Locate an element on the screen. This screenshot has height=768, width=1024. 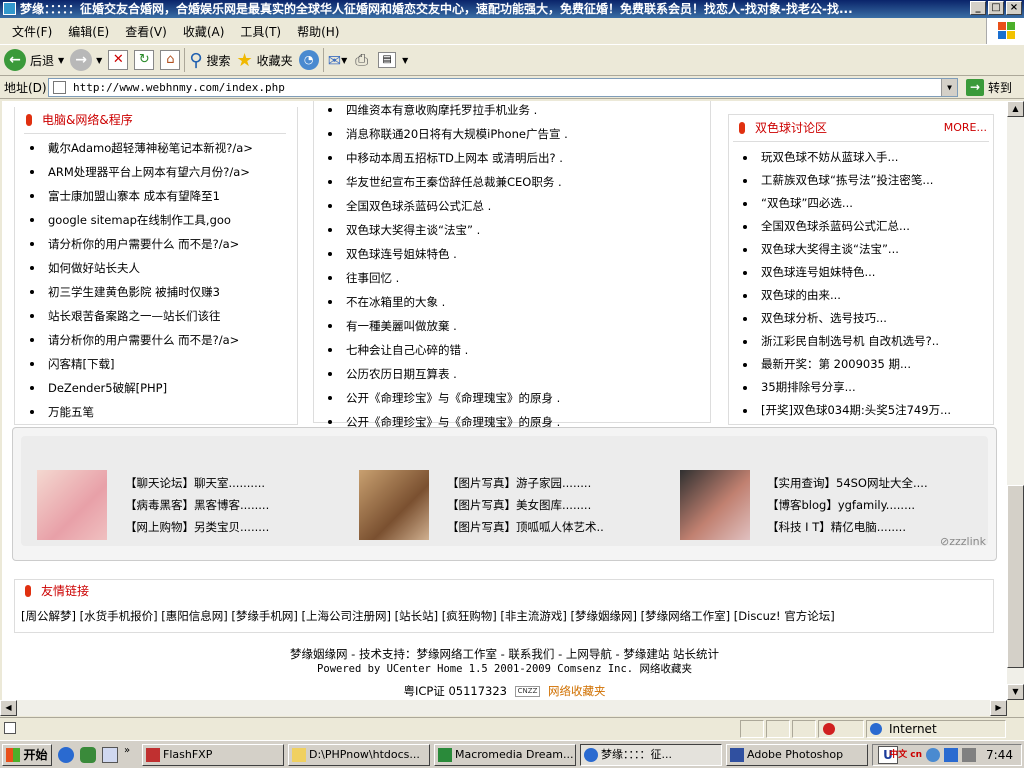
task-flashfxp: FlashFXP is located at coordinates (213, 755).